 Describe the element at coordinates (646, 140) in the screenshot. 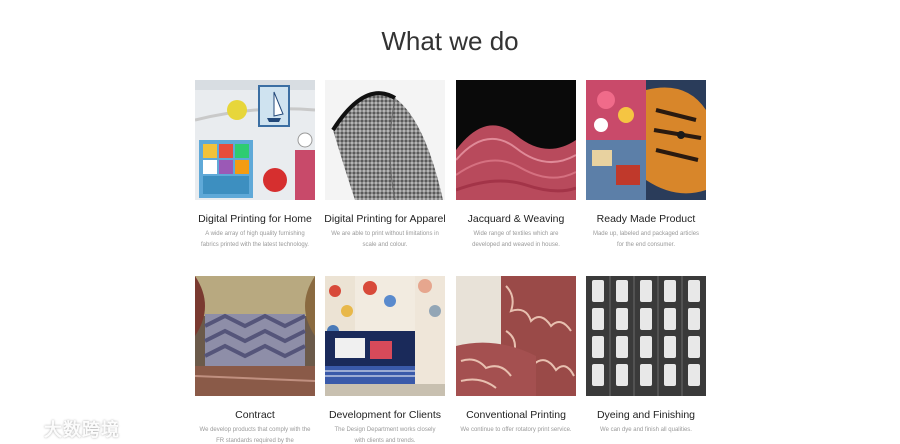

I see `service-image-ready-made` at that location.